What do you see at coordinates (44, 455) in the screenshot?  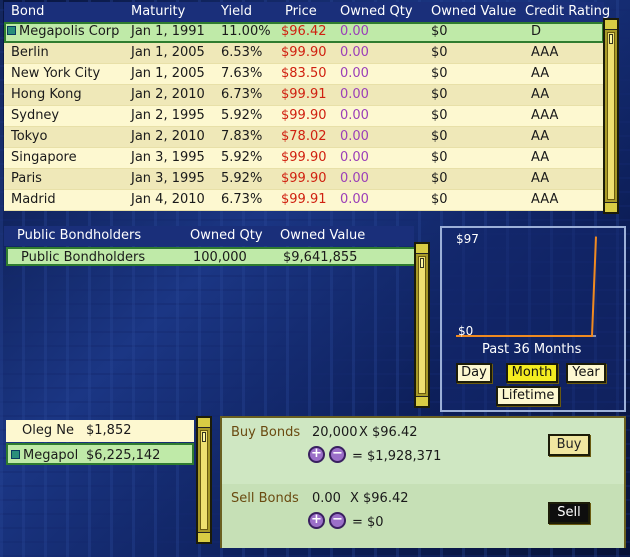 I see `player-name: Megapol` at bounding box center [44, 455].